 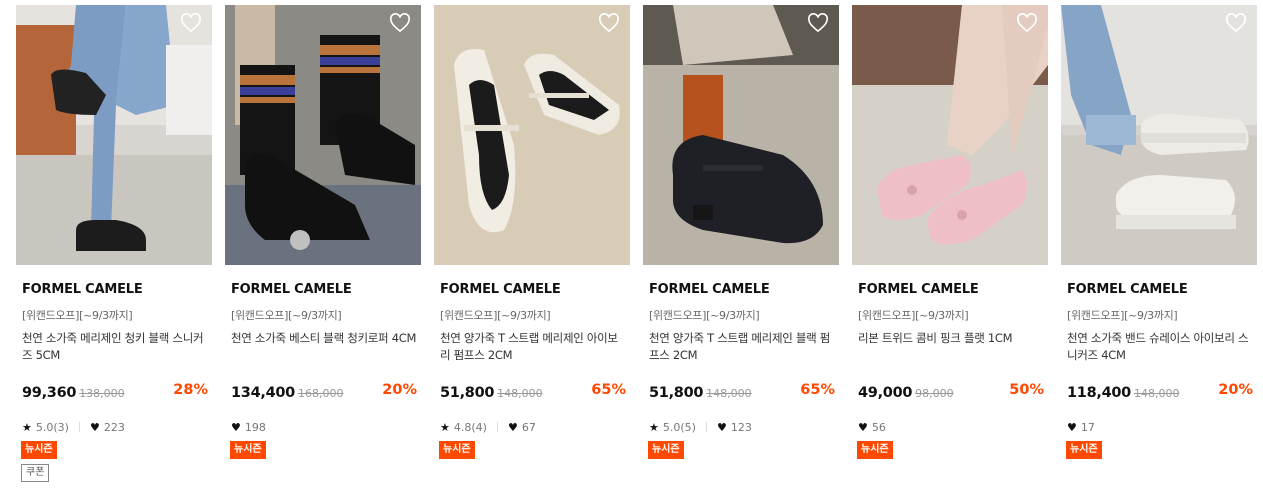 I want to click on review-meta: ♥ 17, so click(x=1081, y=427).